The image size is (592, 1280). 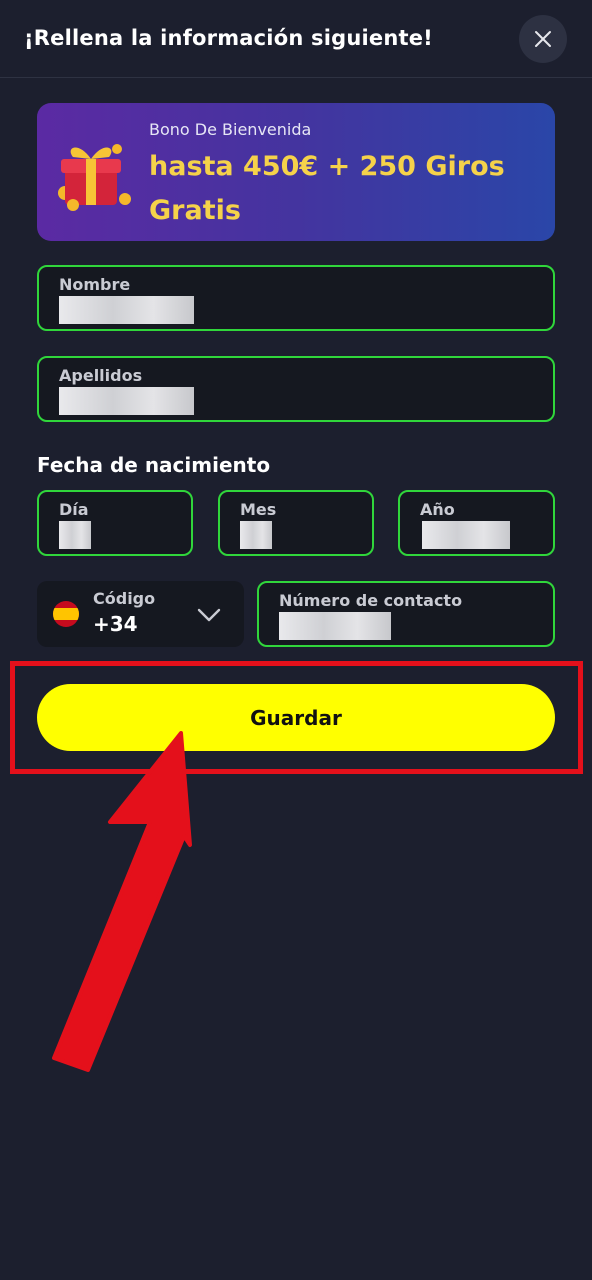 I want to click on highlight-box, so click(x=296, y=717).